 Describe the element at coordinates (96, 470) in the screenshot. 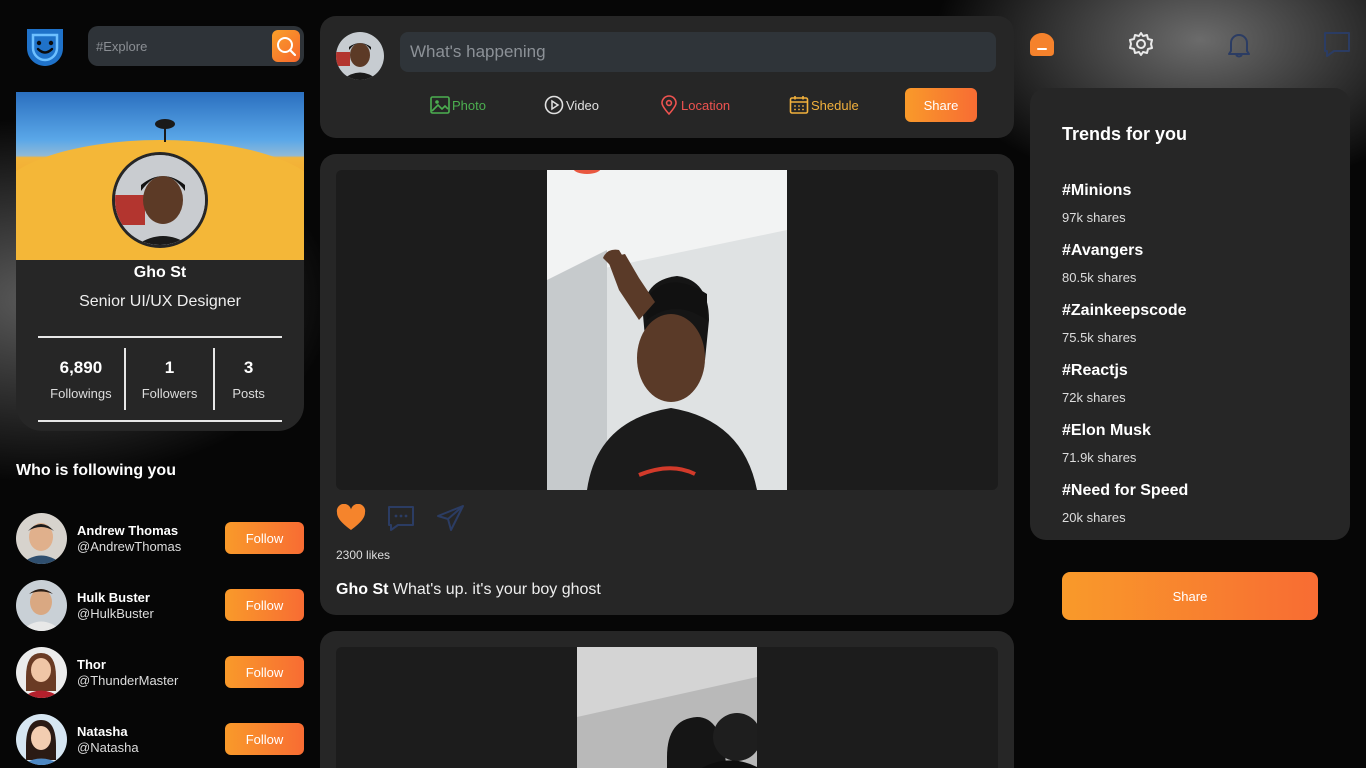

I see `followers-title: Who is following you` at that location.